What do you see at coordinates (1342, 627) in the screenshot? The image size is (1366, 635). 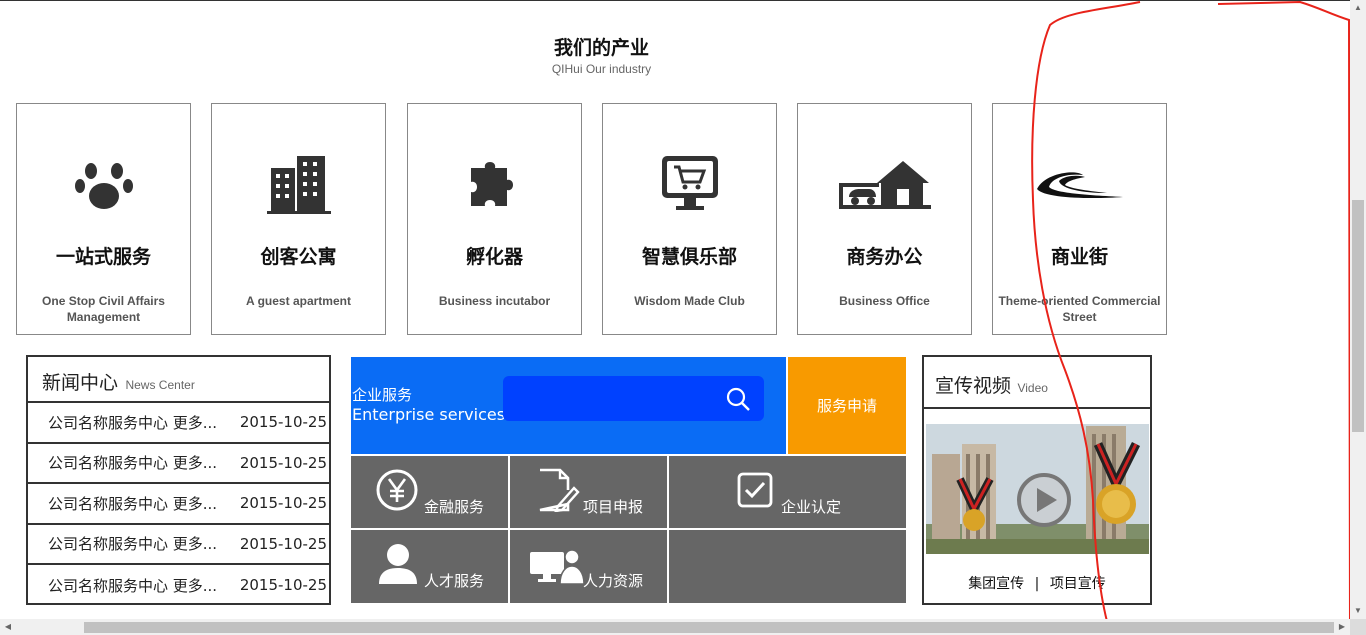 I see `scroll-right-arrow-icon: ▶` at bounding box center [1342, 627].